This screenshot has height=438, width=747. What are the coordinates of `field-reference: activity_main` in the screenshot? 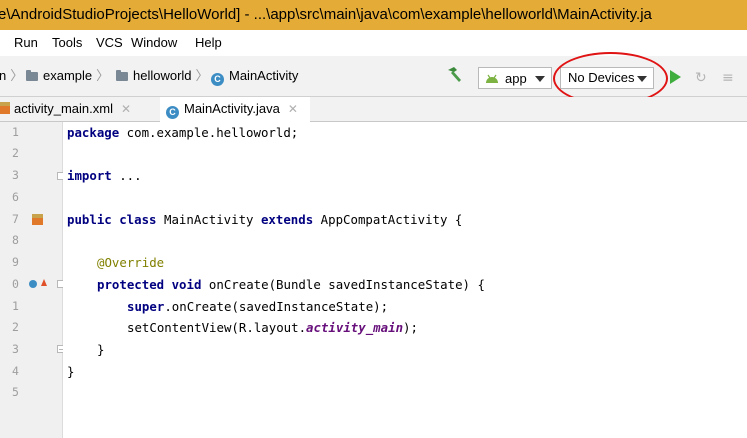 It's located at (355, 327).